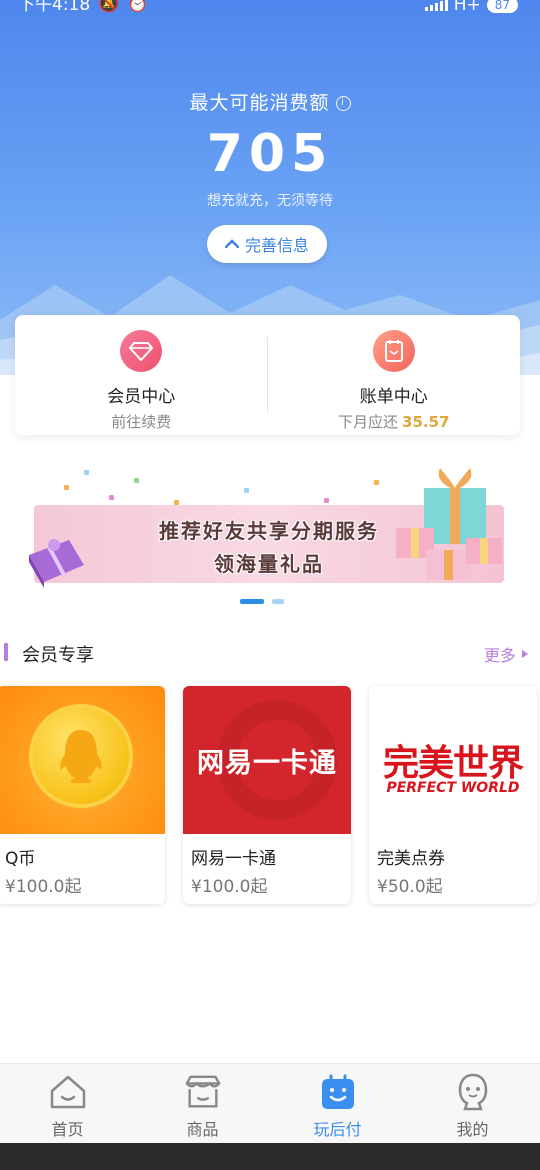 This screenshot has height=1170, width=540. I want to click on bill-center-card: 账单中心 下月应还 35.57, so click(394, 375).